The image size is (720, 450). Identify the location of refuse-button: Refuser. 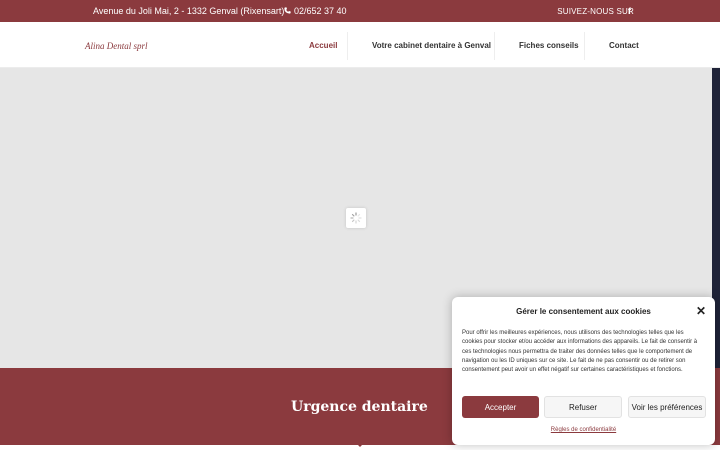
(583, 407).